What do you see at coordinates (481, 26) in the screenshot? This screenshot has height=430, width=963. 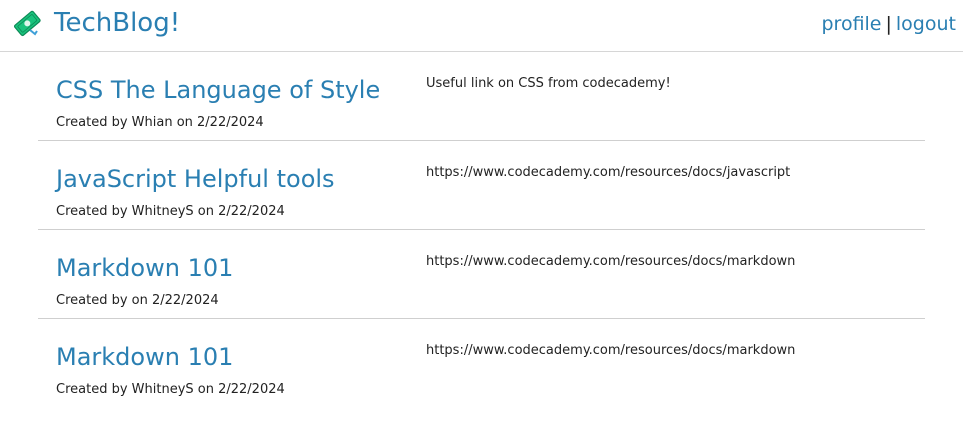 I see `site-header: TechBlog! profile | logout` at bounding box center [481, 26].